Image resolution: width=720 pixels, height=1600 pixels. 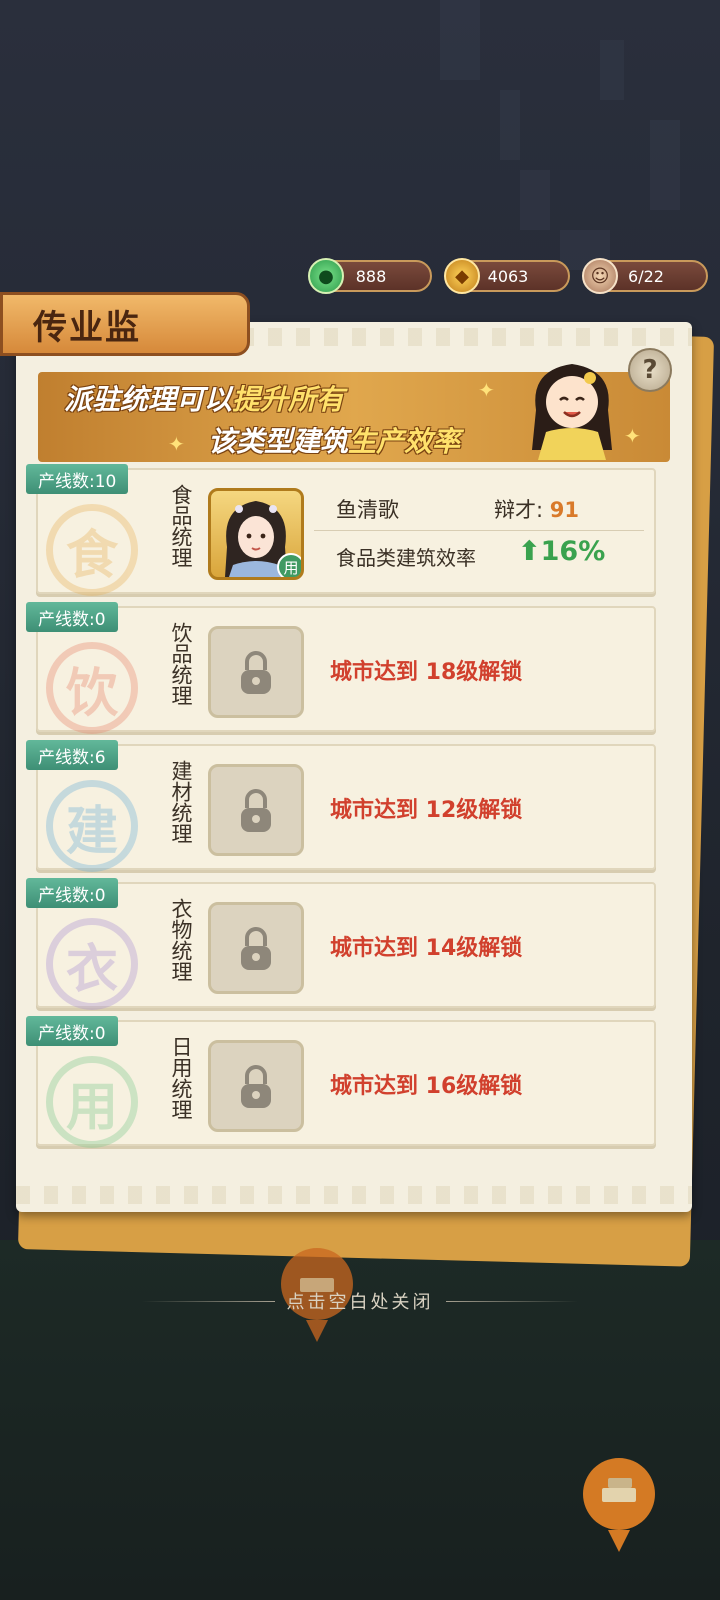 I want to click on production-line-badge: 产线数:6, so click(x=72, y=755).